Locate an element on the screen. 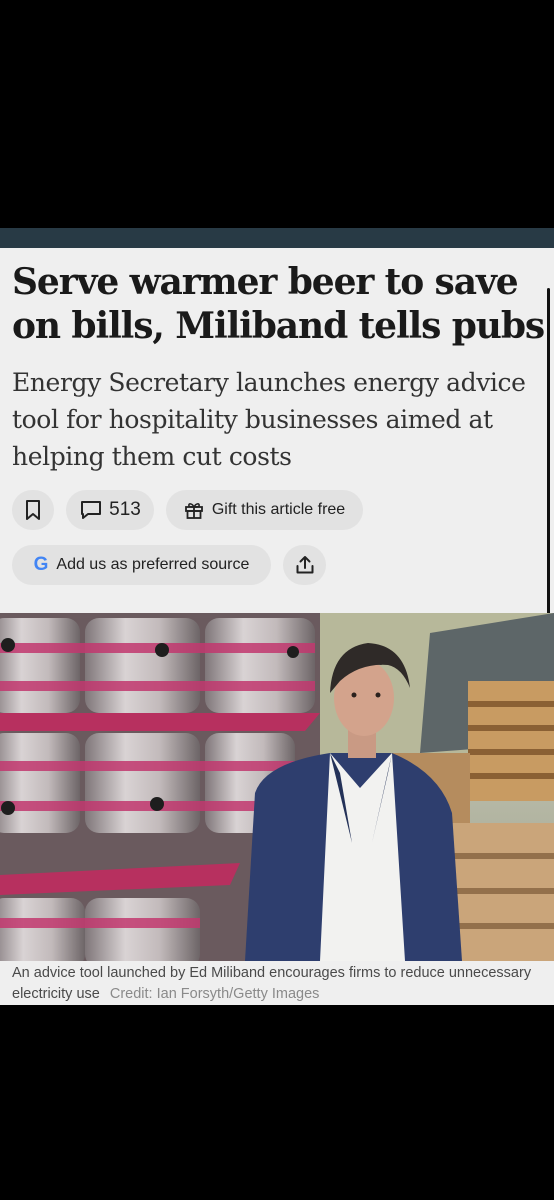 Image resolution: width=554 pixels, height=1200 pixels. preferred-source-button: G Add us as preferred source is located at coordinates (141, 565).